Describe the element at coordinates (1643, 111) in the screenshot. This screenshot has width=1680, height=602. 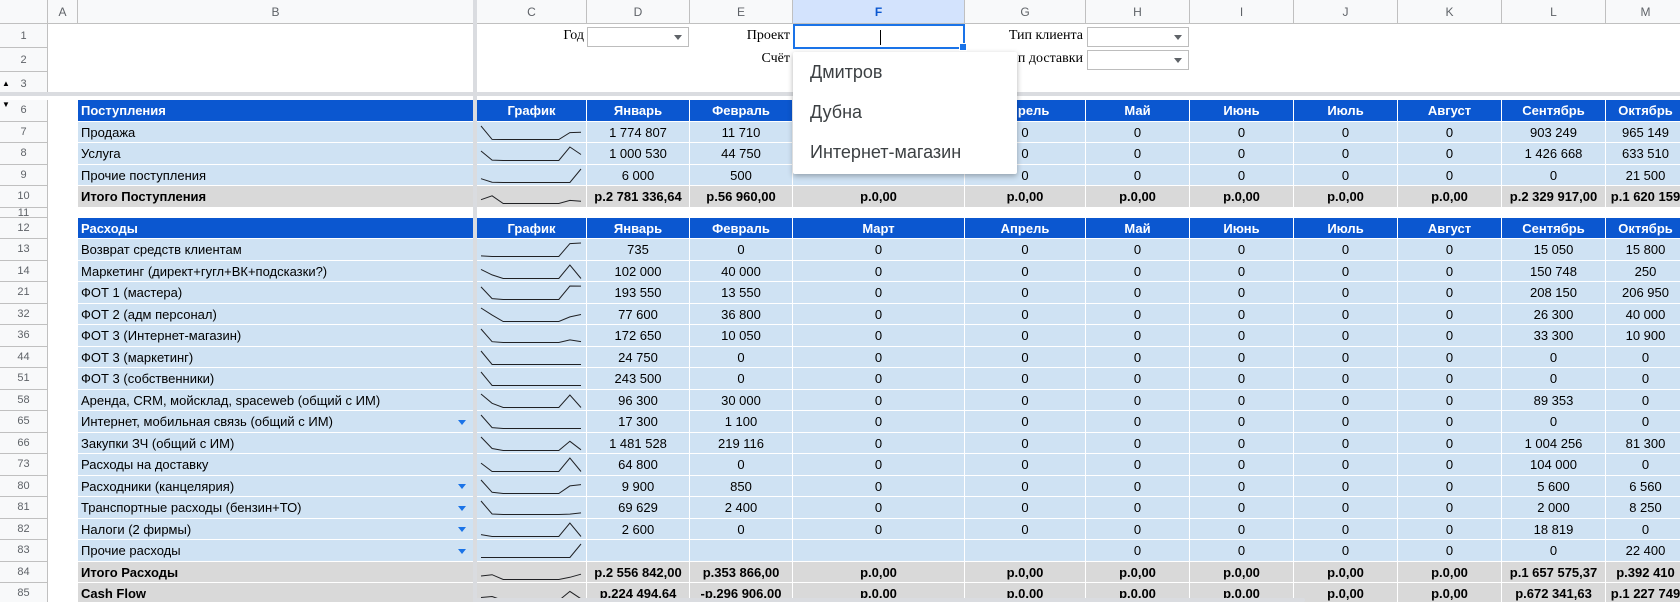
I see `month-header: Октябрь` at that location.